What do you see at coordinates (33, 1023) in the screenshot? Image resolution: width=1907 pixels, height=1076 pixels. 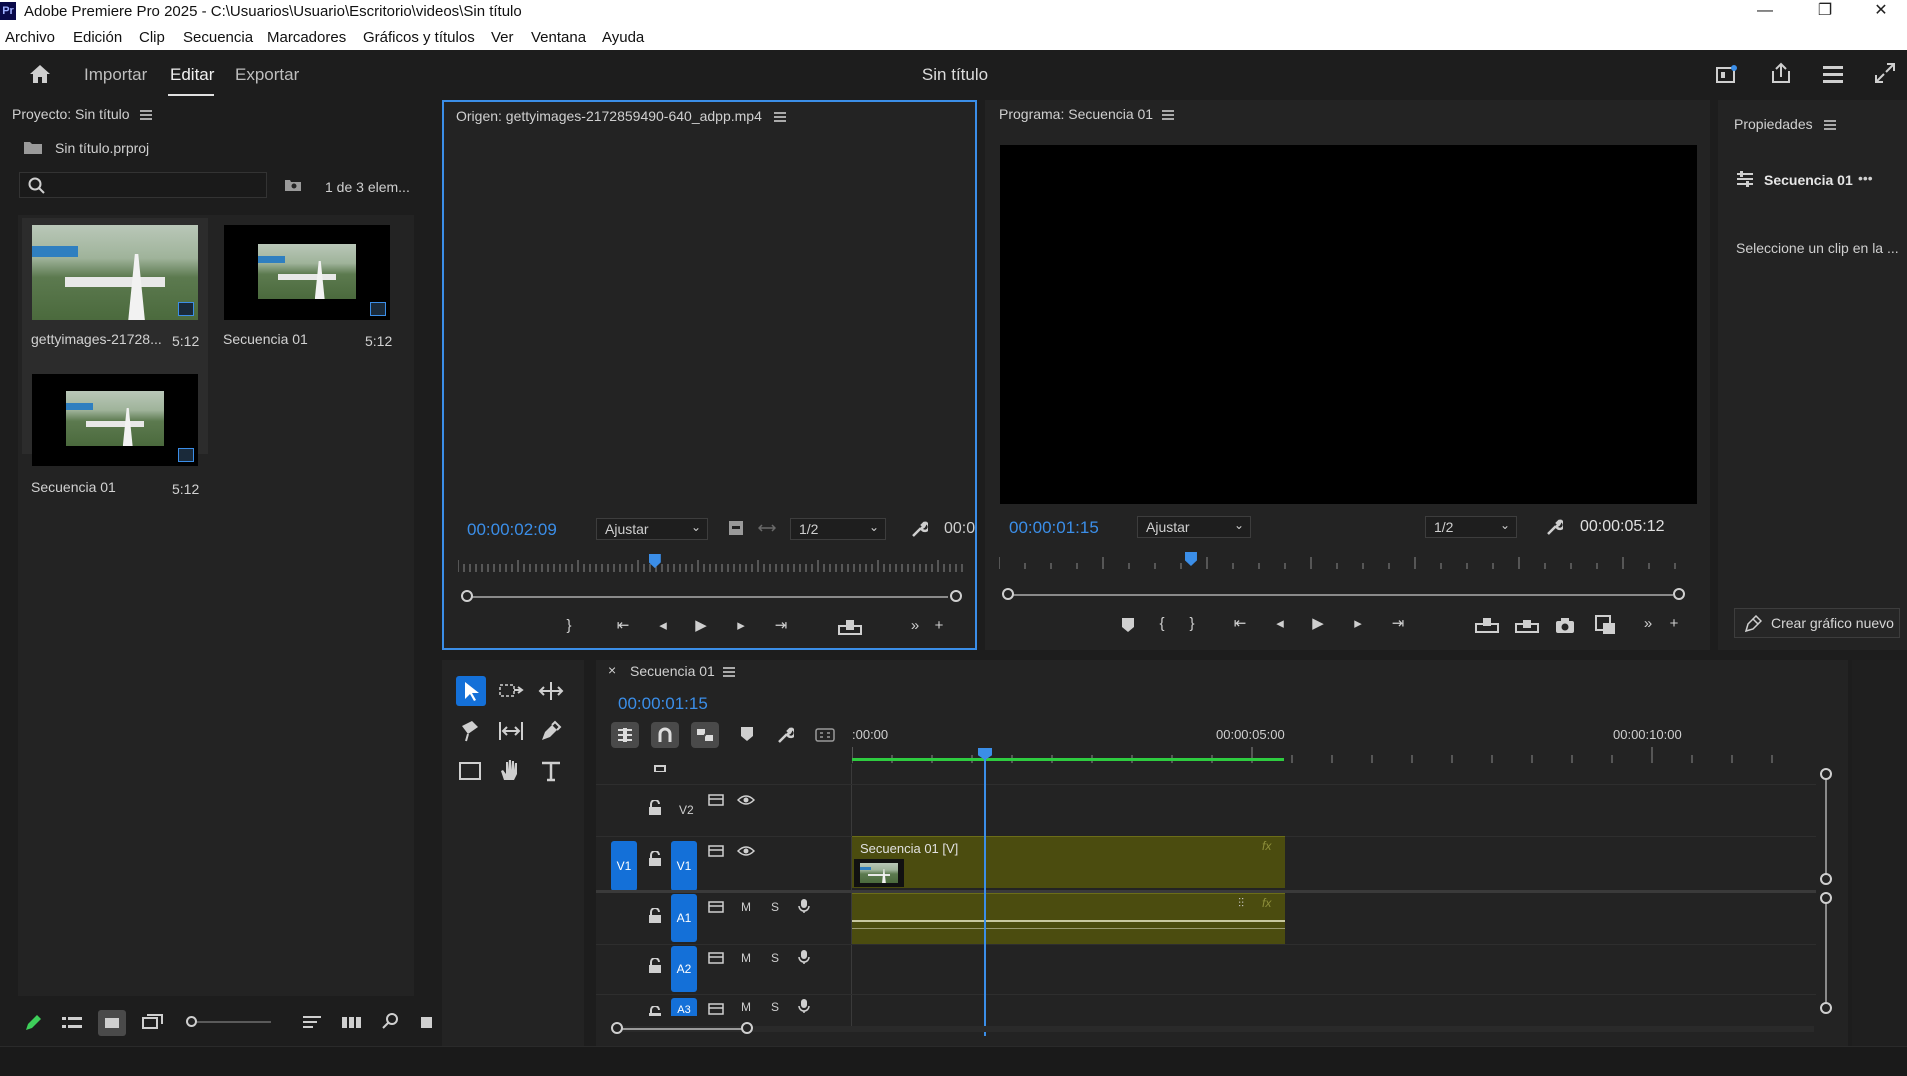 I see `pencil-icon` at bounding box center [33, 1023].